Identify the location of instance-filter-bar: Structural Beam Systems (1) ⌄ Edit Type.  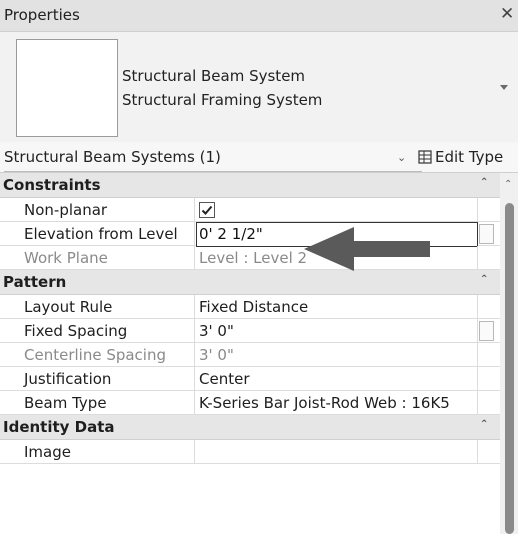
(259, 157).